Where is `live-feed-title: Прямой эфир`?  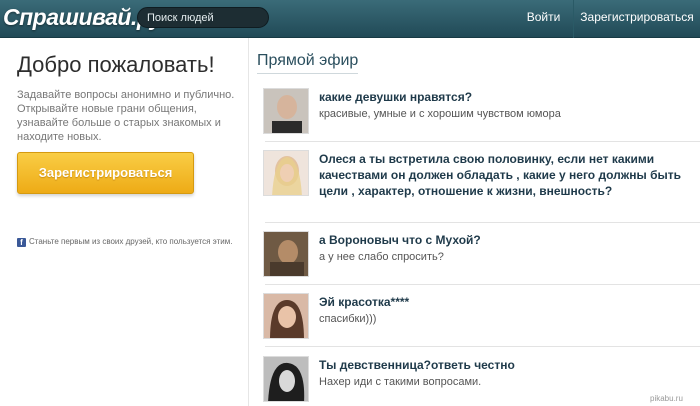
live-feed-title: Прямой эфир is located at coordinates (308, 63).